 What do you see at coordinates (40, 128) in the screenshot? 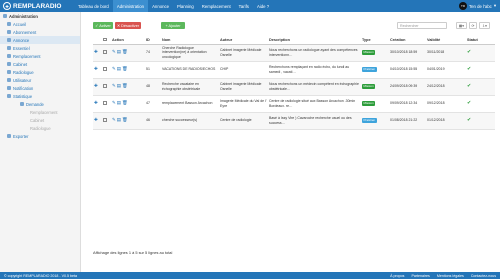
I see `sidebar-subitem-radiologue: Radiologue` at bounding box center [40, 128].